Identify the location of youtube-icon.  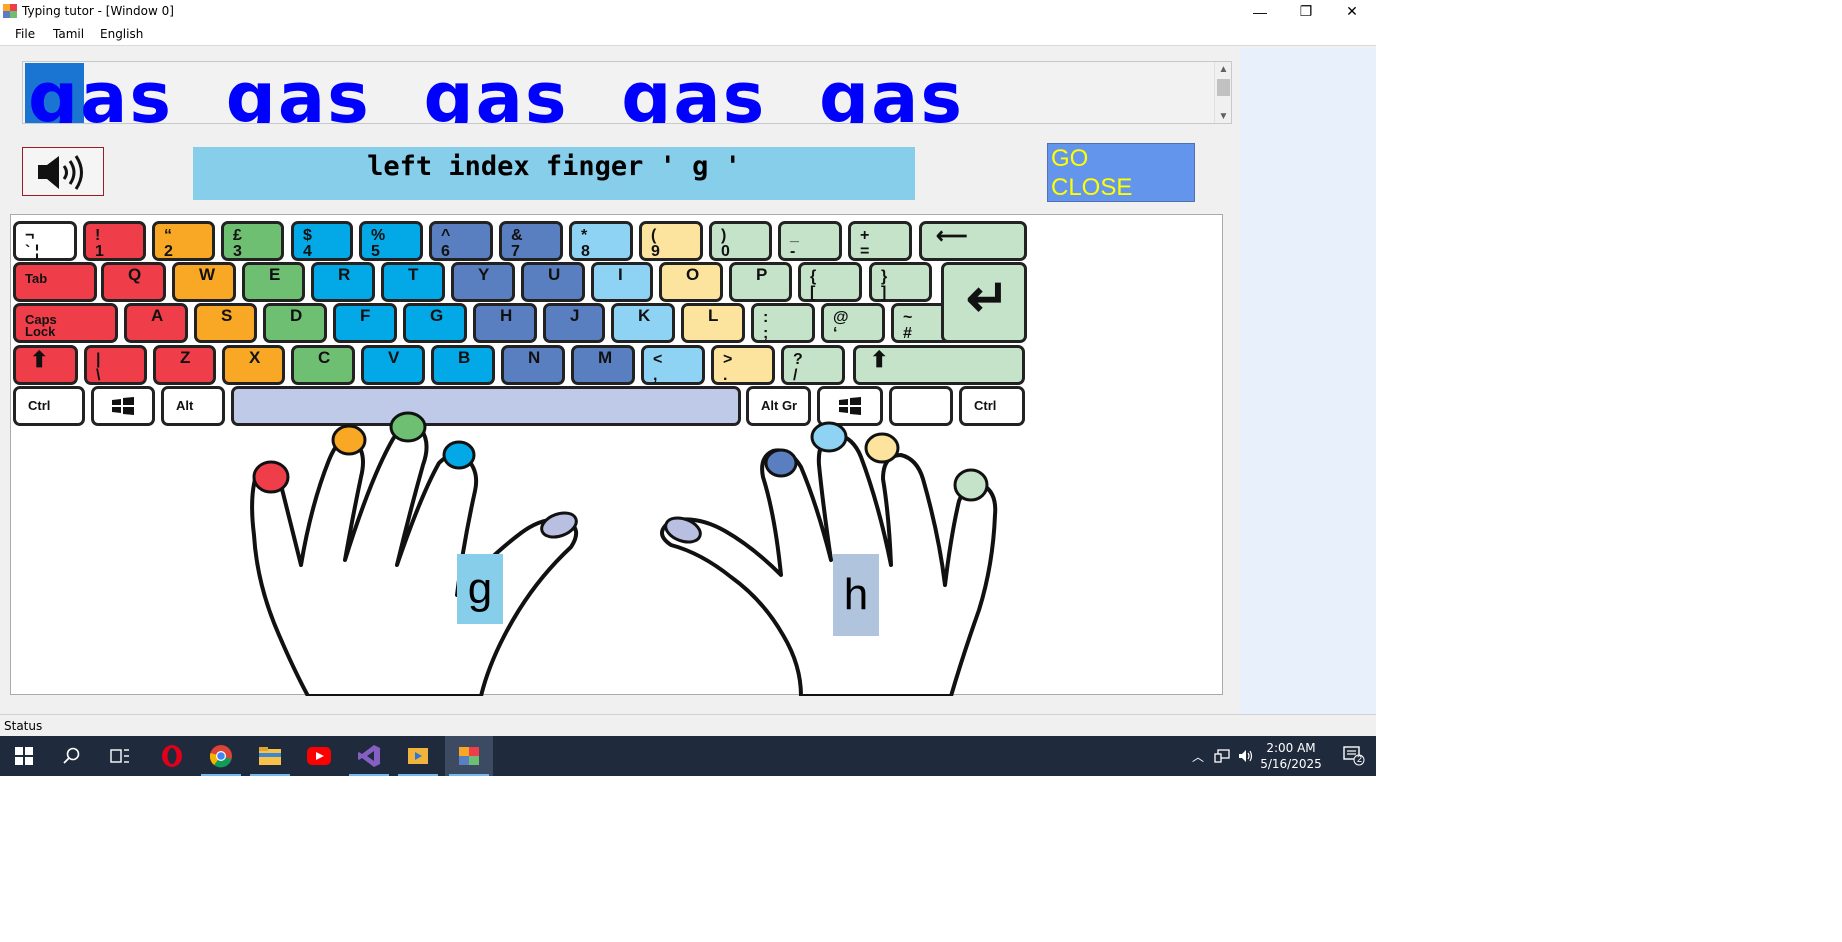
(319, 756).